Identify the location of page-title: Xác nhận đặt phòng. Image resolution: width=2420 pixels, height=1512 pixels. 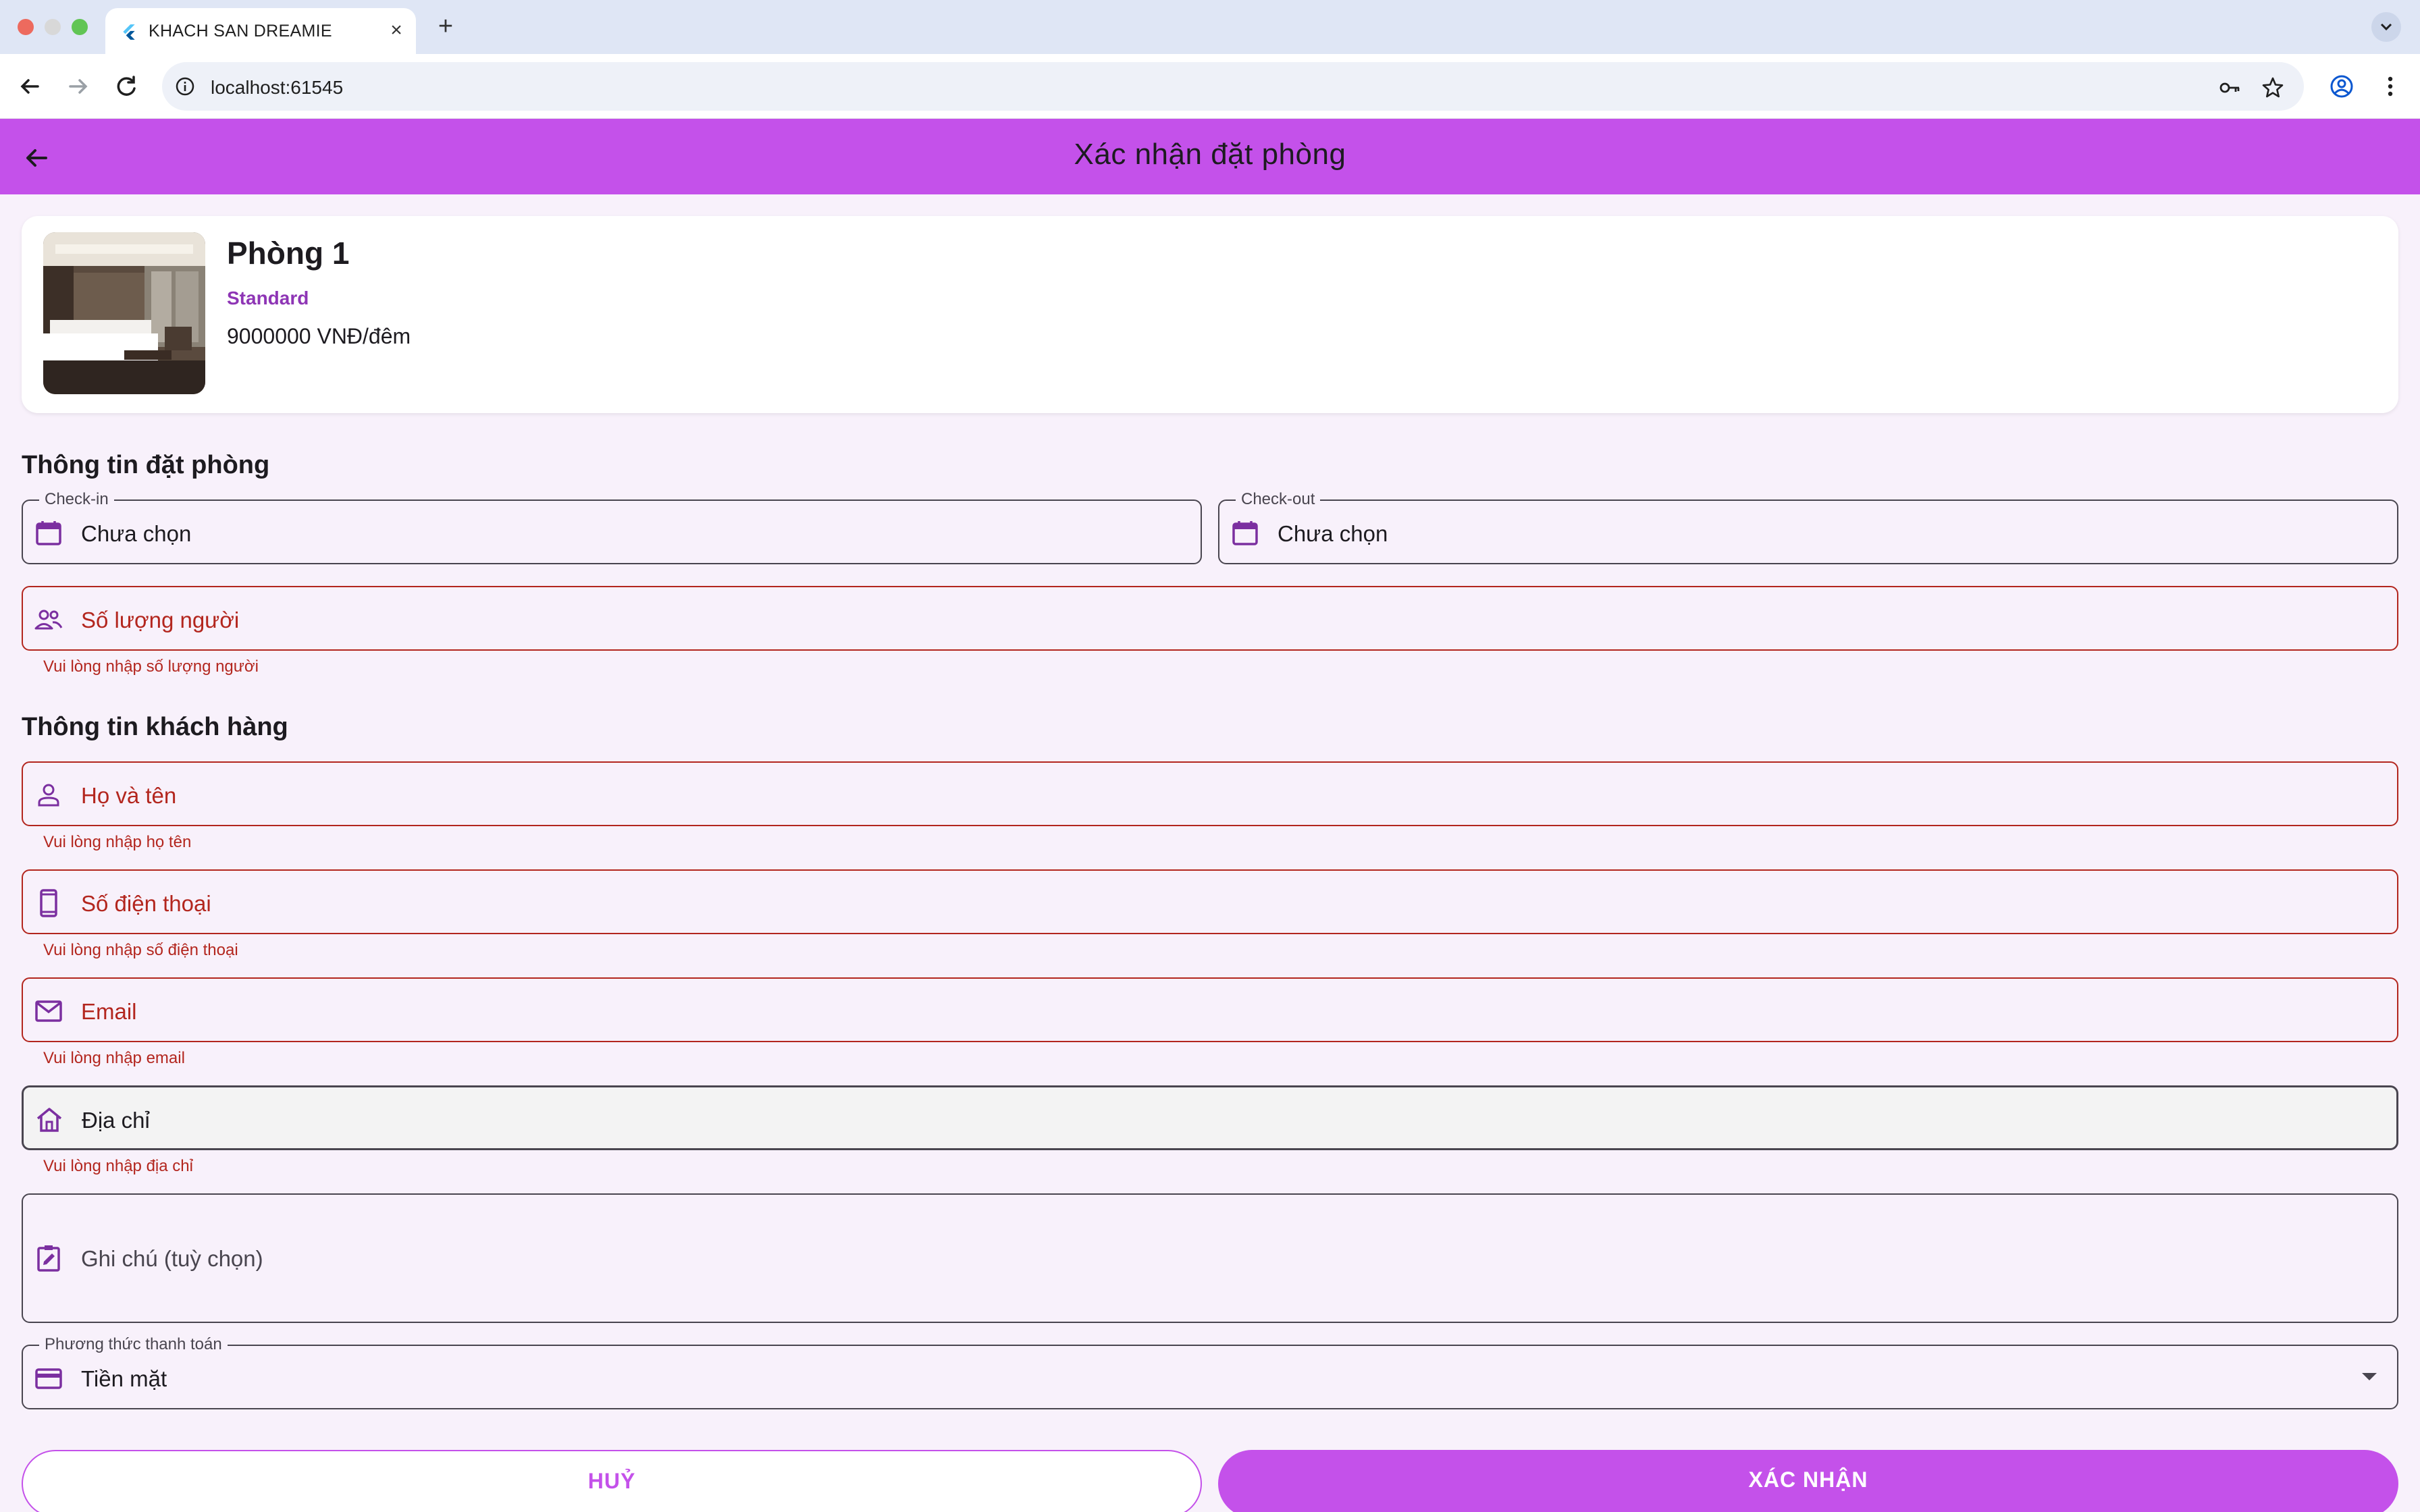
(1210, 154).